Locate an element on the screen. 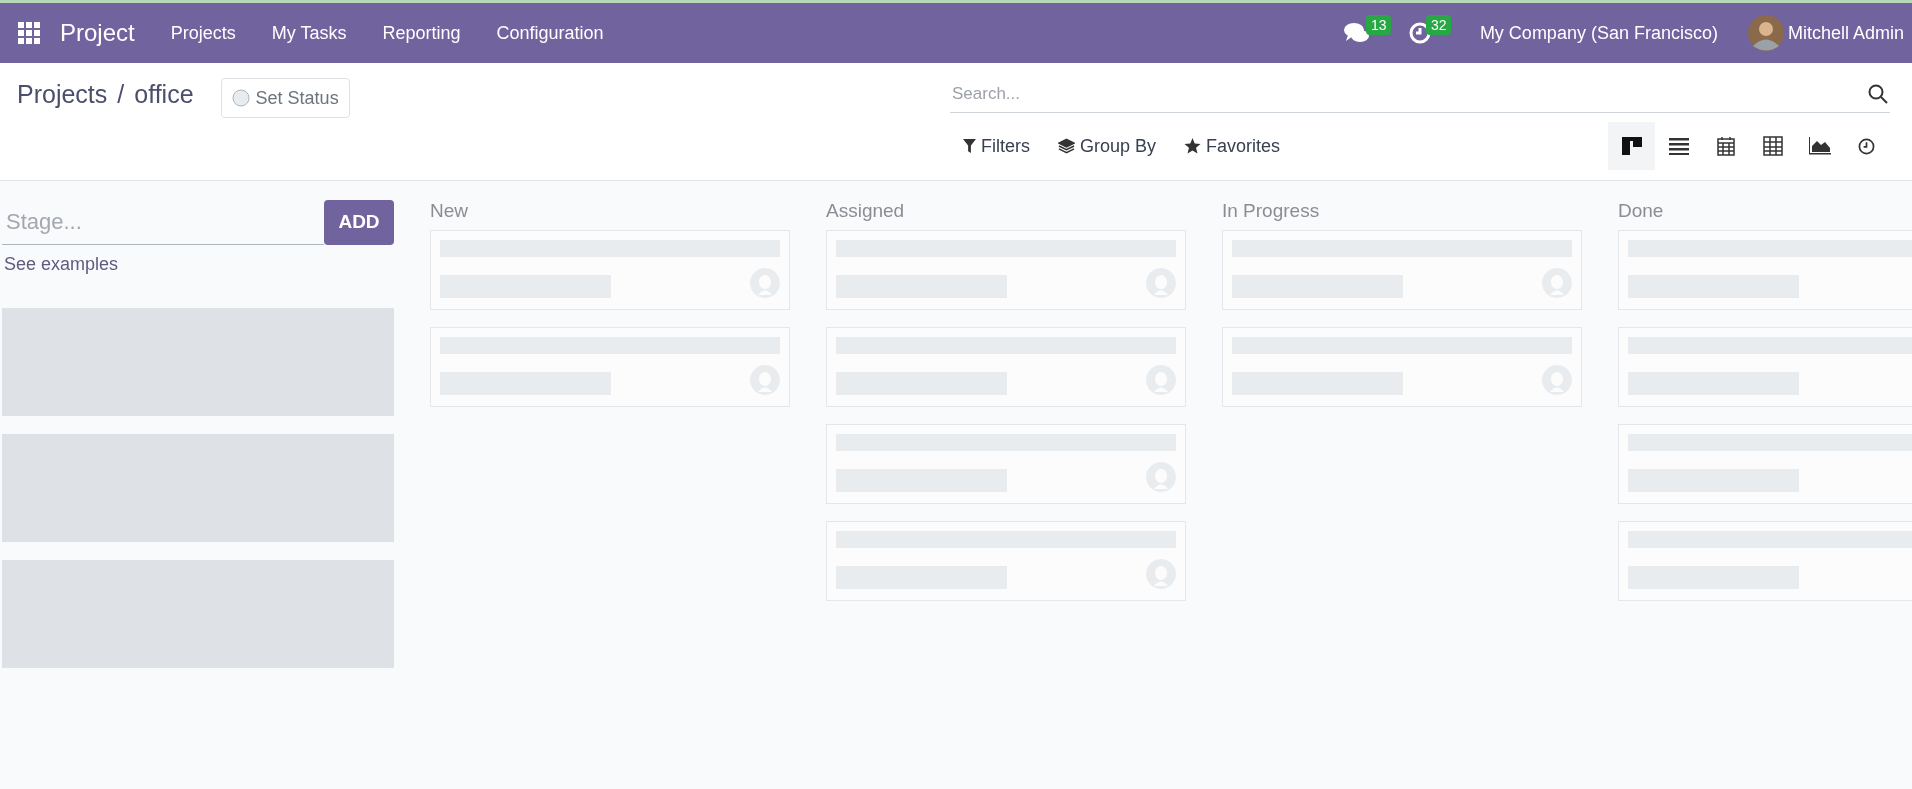  message-count-badge: 13 is located at coordinates (1378, 25).